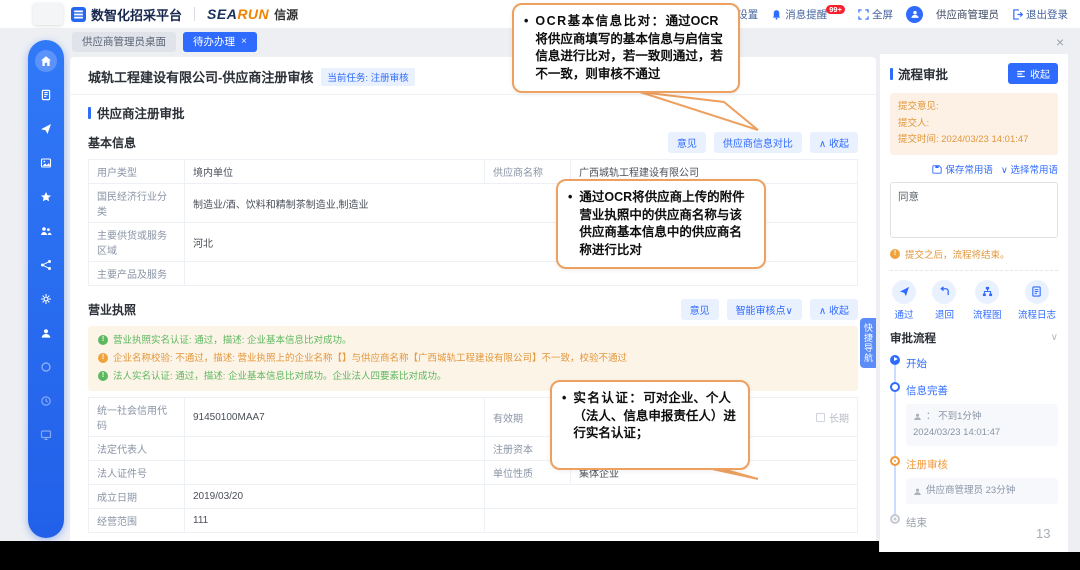  I want to click on logout-icon, so click(1018, 14).